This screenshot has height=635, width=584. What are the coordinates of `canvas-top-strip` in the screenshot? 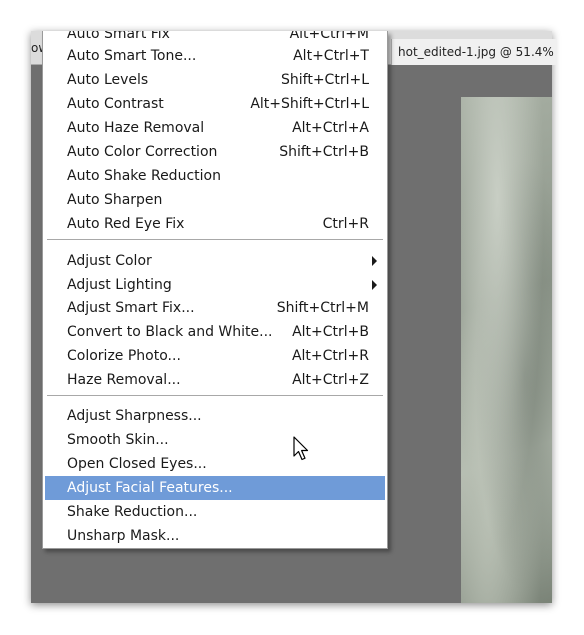 It's located at (506, 81).